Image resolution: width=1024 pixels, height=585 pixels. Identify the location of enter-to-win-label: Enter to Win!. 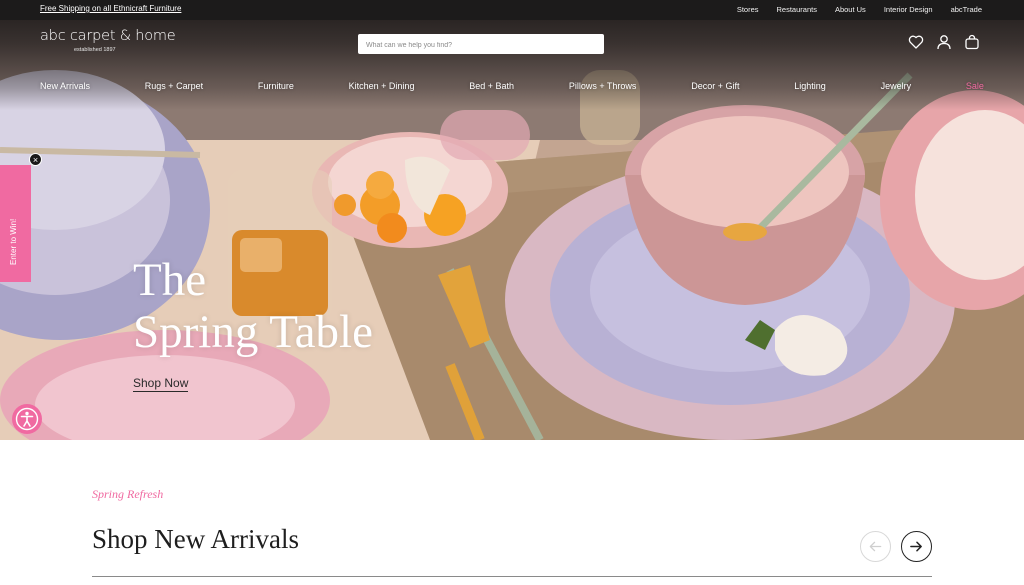
(13, 241).